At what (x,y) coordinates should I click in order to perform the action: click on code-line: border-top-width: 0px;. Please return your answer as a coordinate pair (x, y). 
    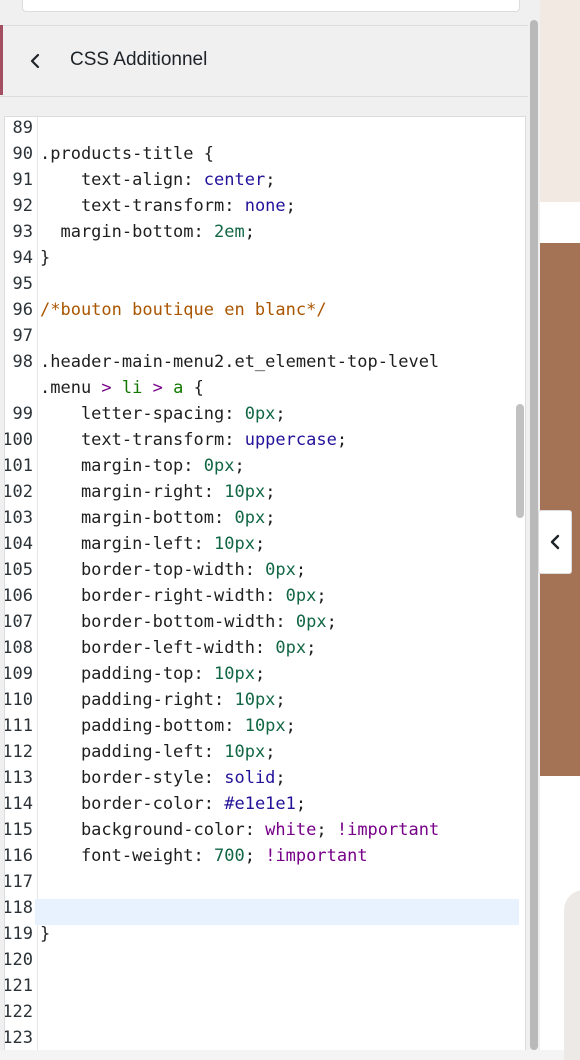
    Looking at the image, I should click on (173, 570).